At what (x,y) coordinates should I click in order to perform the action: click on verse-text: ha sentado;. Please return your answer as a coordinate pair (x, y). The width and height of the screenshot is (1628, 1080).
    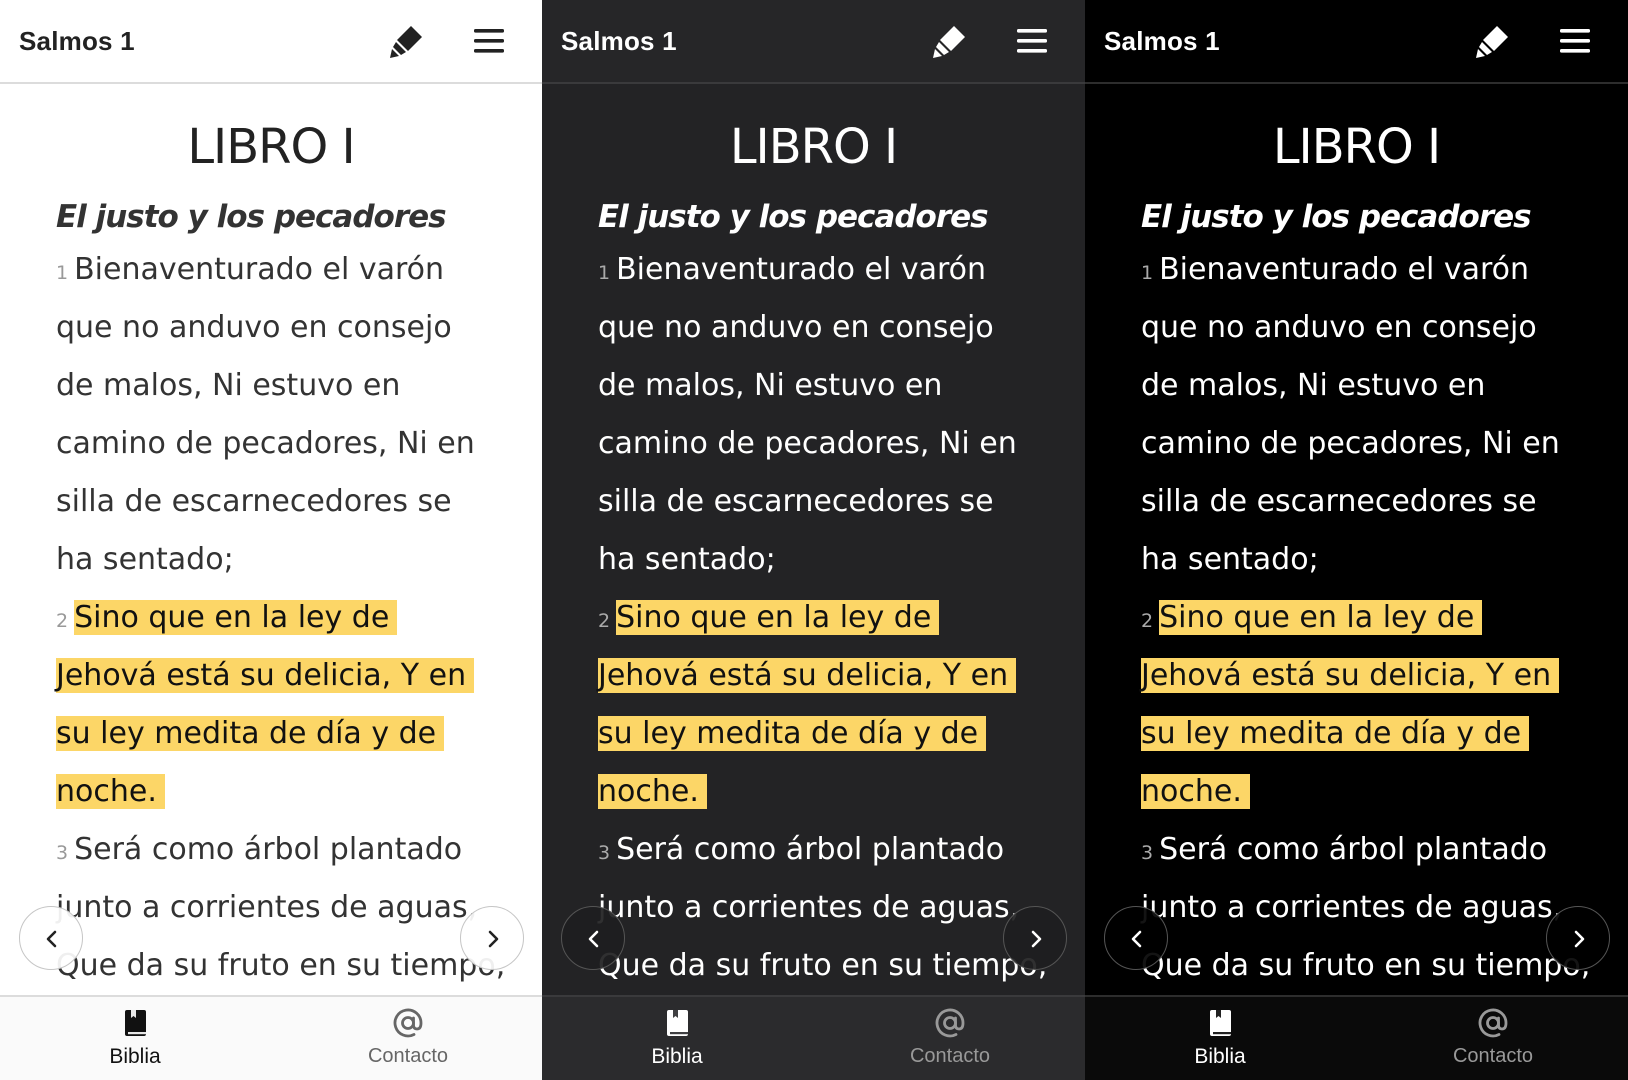
    Looking at the image, I should click on (687, 559).